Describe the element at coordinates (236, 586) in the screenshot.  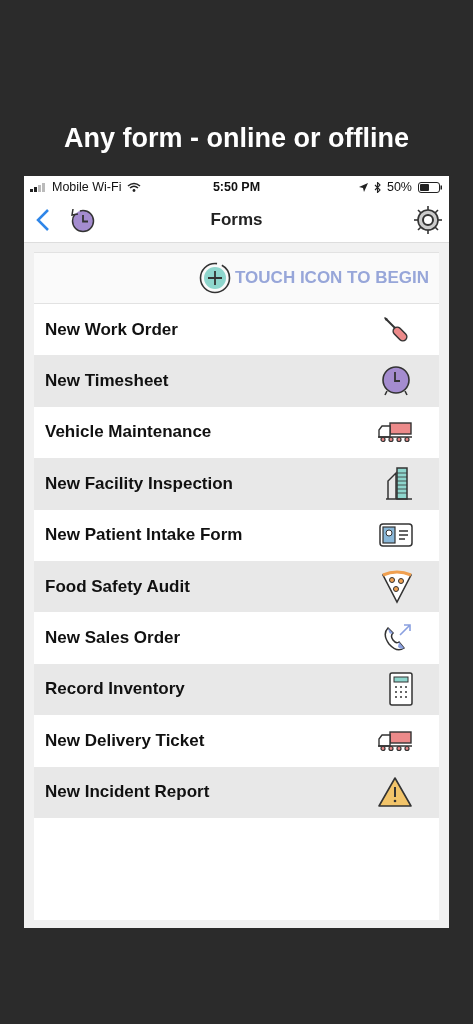
I see `form-item: Food Safety Audit` at that location.